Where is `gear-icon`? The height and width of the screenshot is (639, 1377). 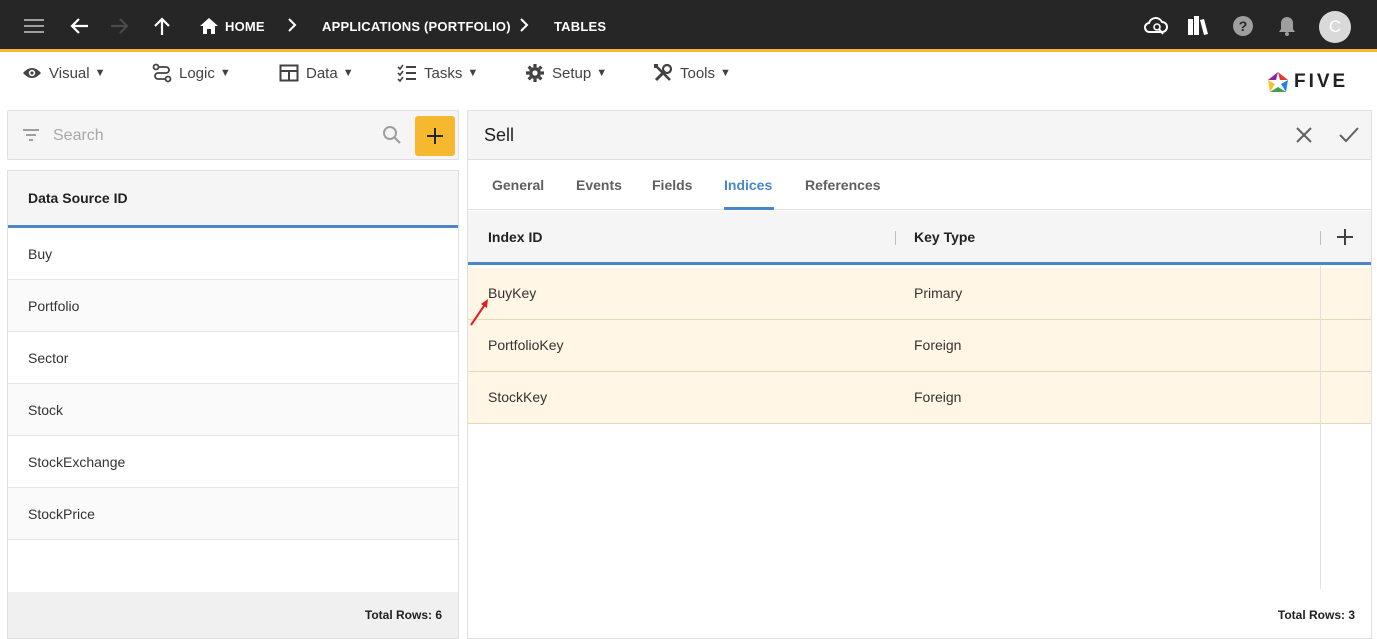
gear-icon is located at coordinates (535, 73).